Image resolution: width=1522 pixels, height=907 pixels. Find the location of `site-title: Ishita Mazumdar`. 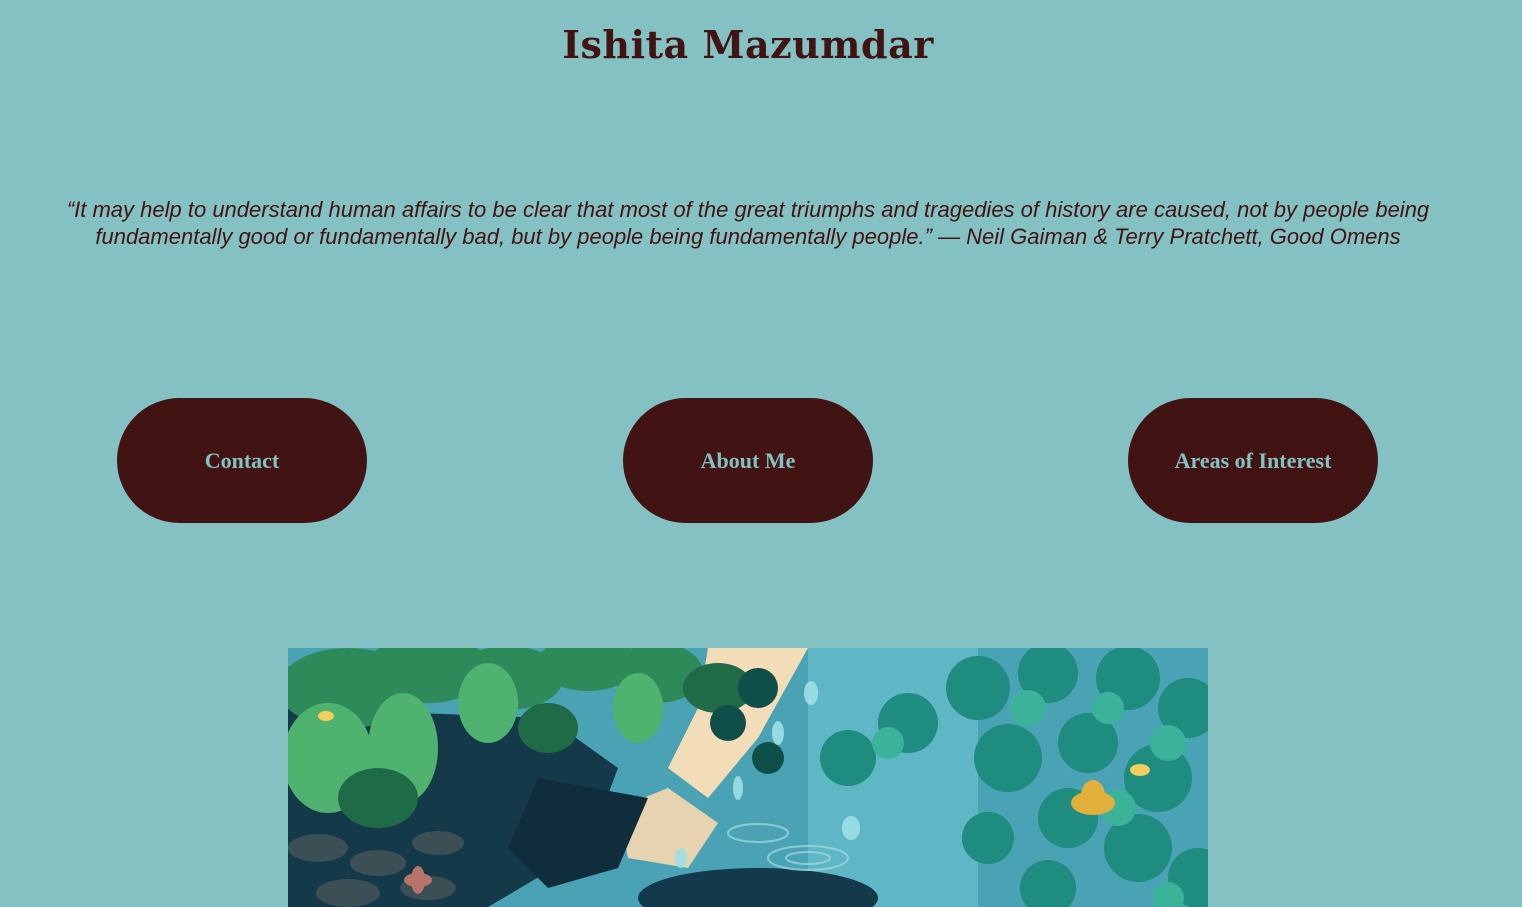

site-title: Ishita Mazumdar is located at coordinates (748, 44).